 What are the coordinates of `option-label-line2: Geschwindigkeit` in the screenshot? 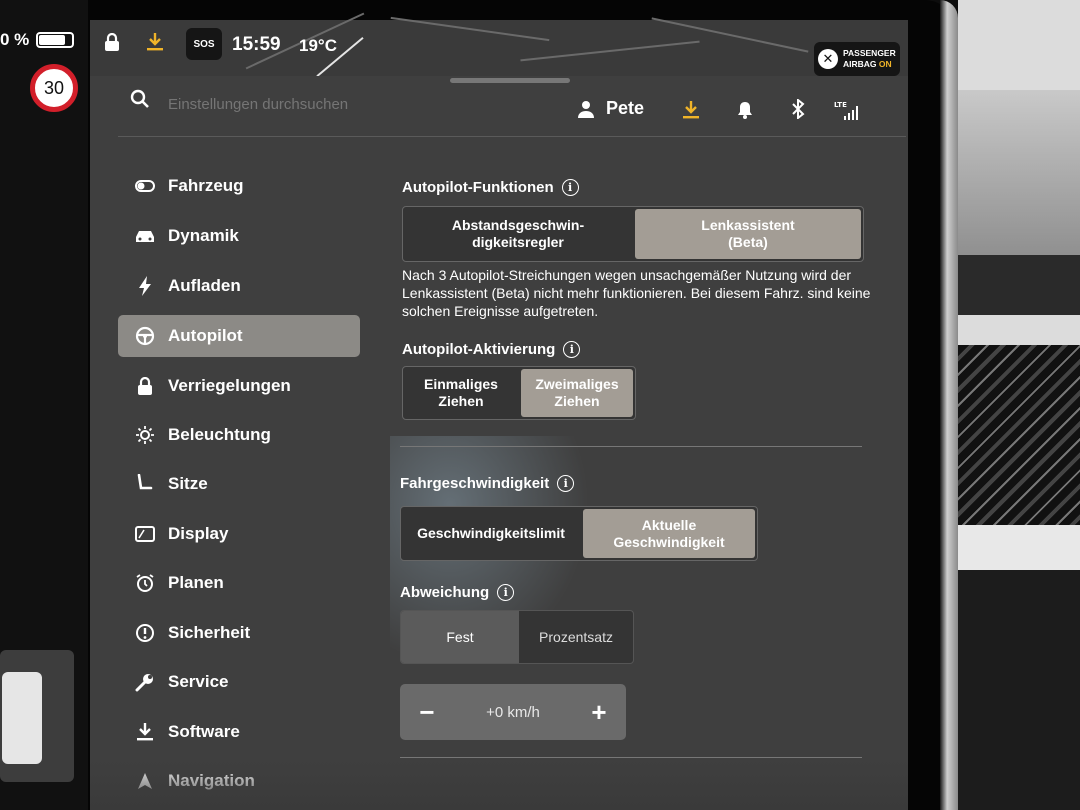 It's located at (669, 541).